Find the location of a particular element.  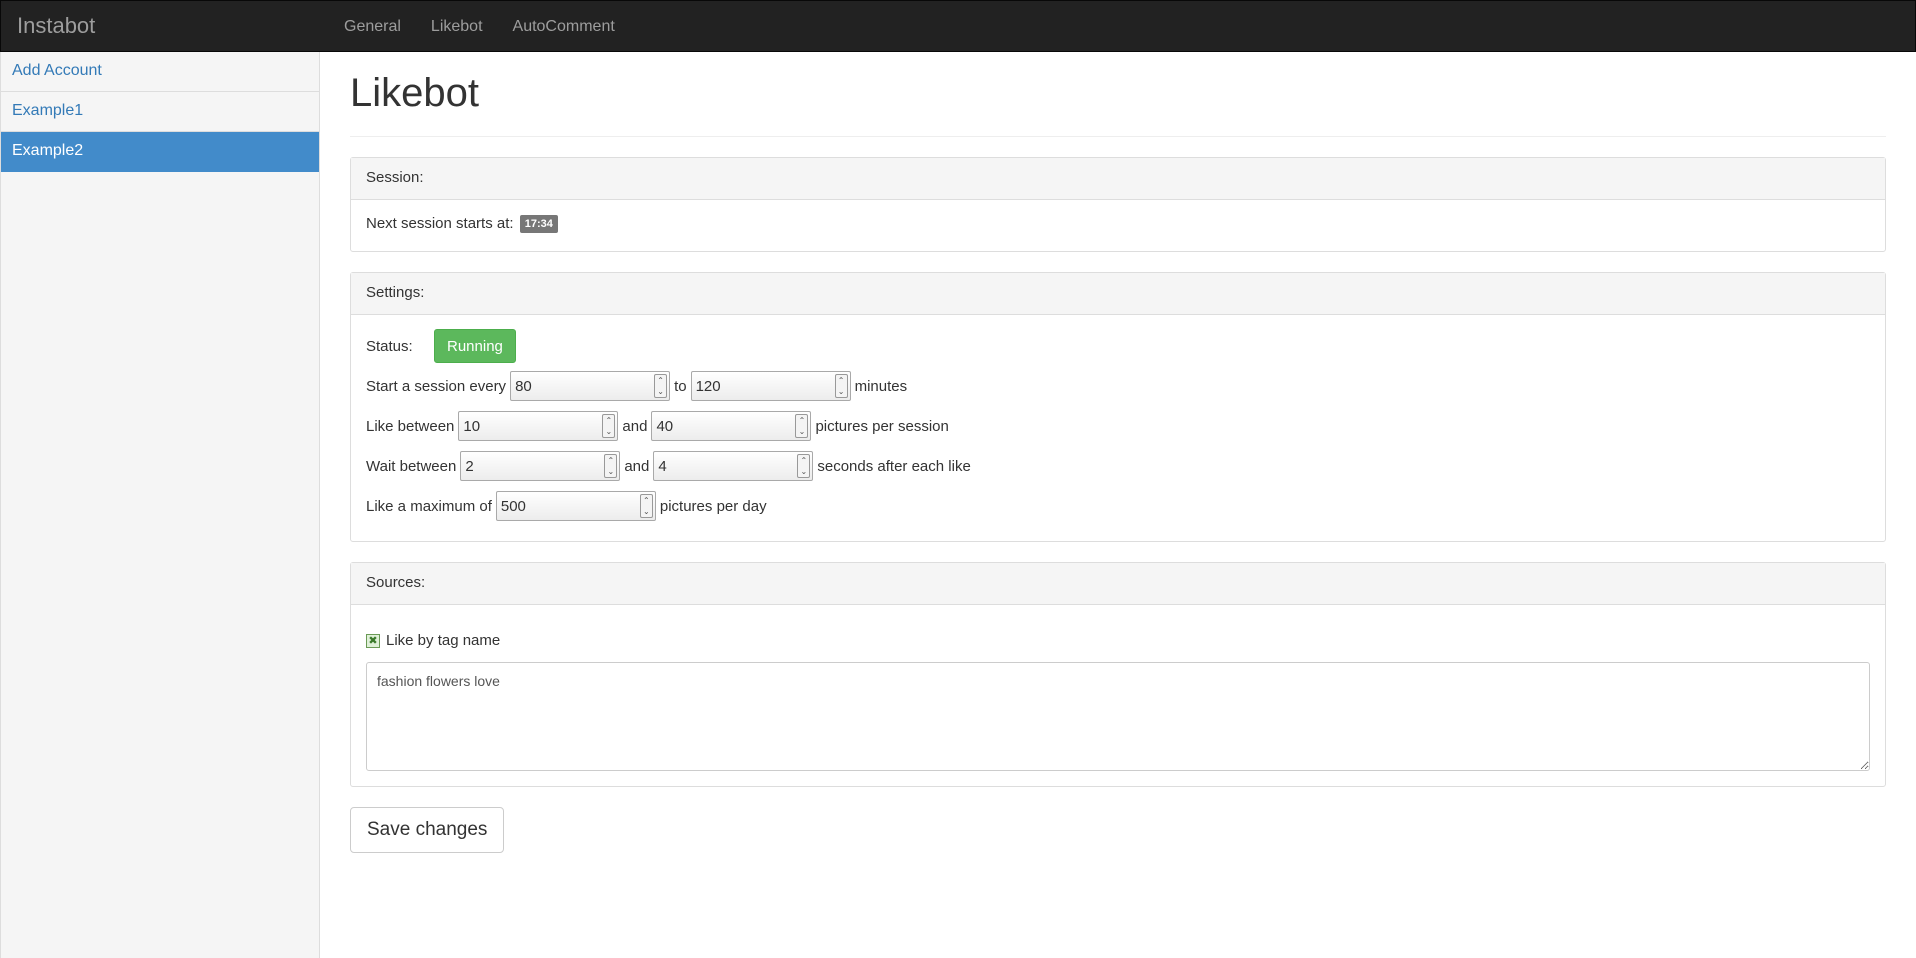

wait-between-max-stepper: ⌃⌄ is located at coordinates (733, 466).